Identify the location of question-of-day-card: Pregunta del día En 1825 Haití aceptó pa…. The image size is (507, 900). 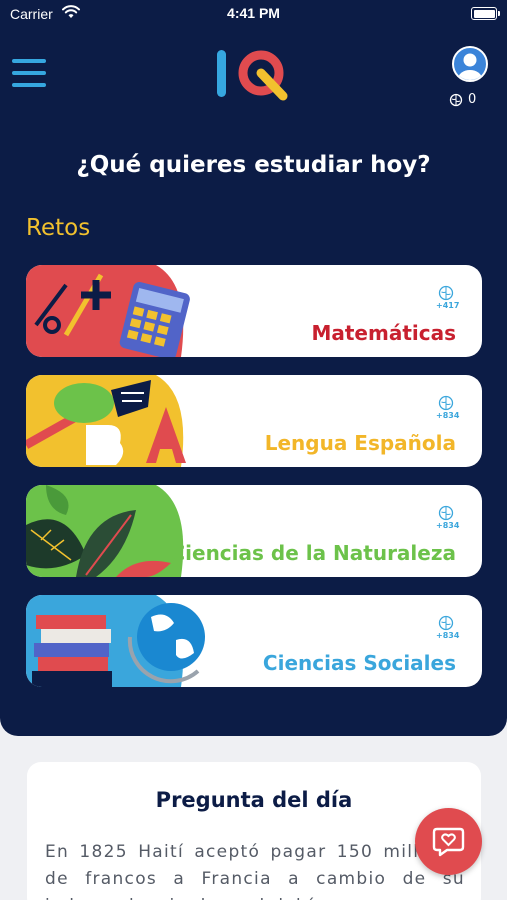
(254, 831).